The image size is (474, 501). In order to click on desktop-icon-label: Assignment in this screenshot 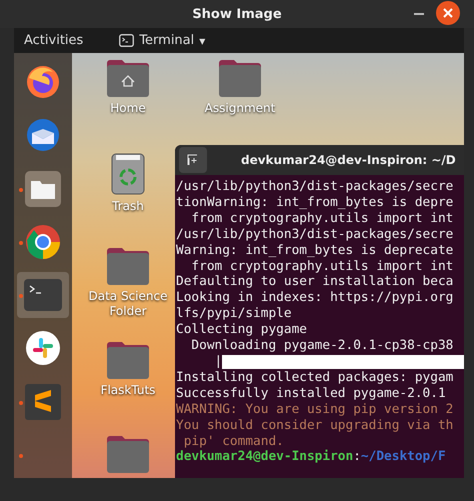, I will do `click(240, 108)`.